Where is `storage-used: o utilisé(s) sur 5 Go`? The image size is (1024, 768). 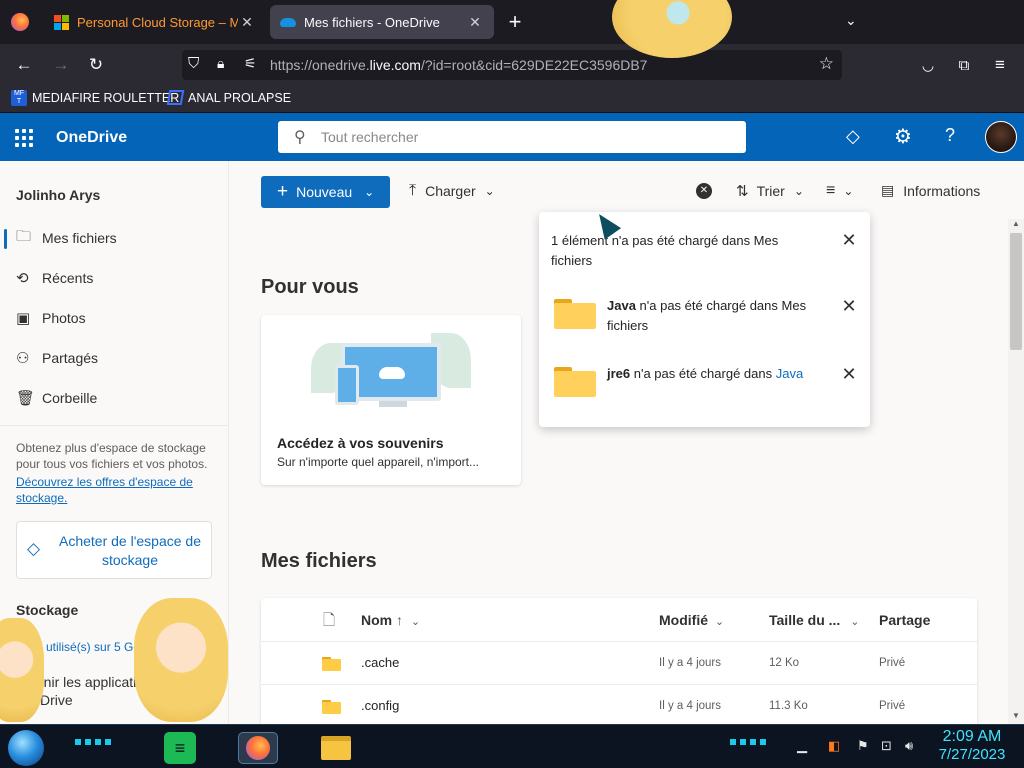 storage-used: o utilisé(s) sur 5 Go is located at coordinates (88, 647).